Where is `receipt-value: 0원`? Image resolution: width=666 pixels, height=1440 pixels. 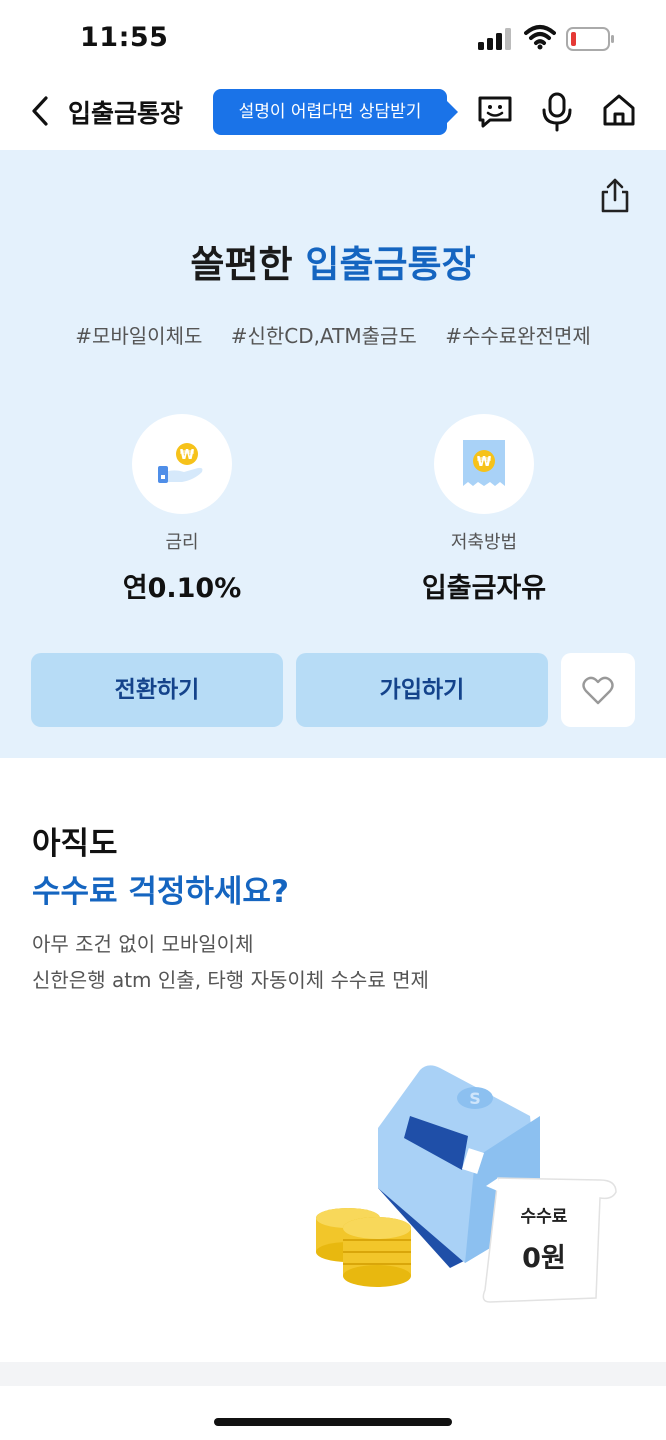
receipt-value: 0원 is located at coordinates (544, 1258).